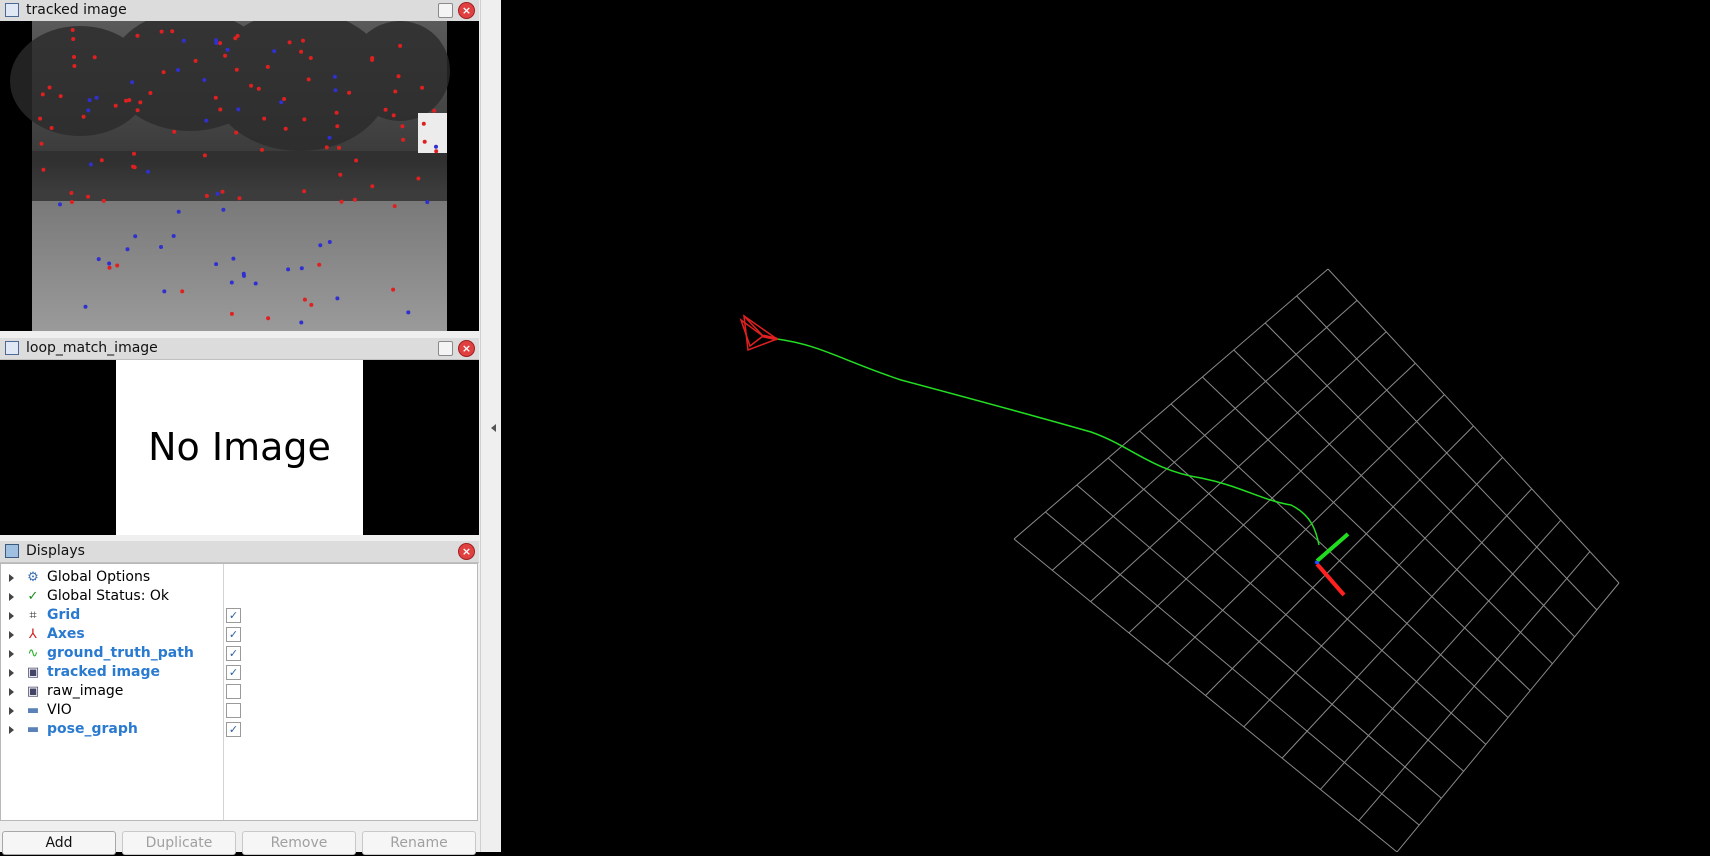 The image size is (1710, 856). Describe the element at coordinates (104, 672) in the screenshot. I see `display-item-label: tracked image` at that location.